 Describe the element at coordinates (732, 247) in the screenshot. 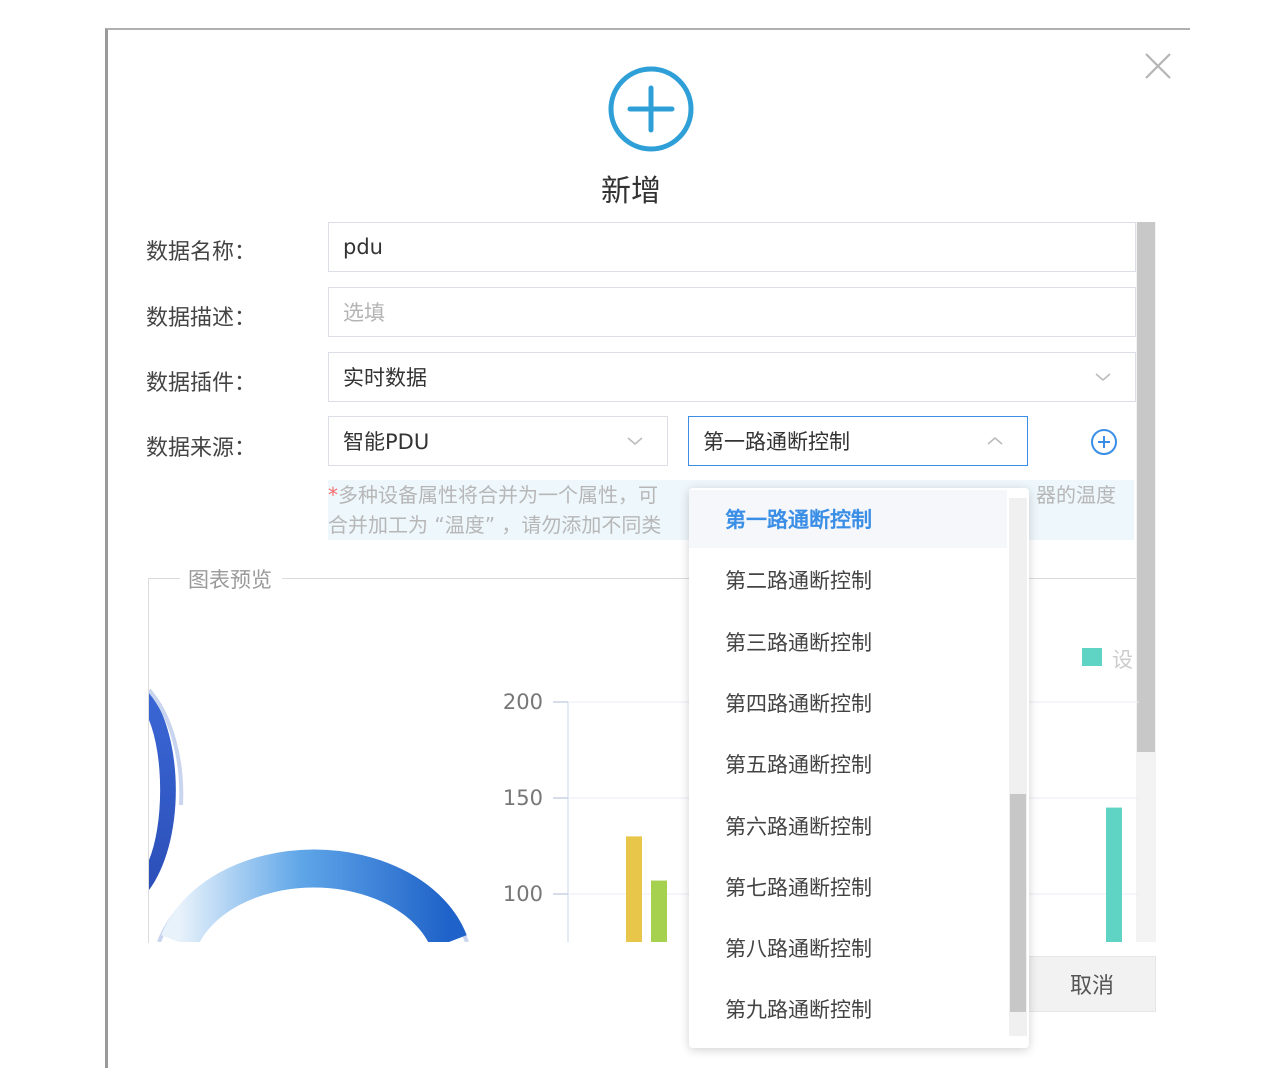

I see `name-input: pdu` at that location.